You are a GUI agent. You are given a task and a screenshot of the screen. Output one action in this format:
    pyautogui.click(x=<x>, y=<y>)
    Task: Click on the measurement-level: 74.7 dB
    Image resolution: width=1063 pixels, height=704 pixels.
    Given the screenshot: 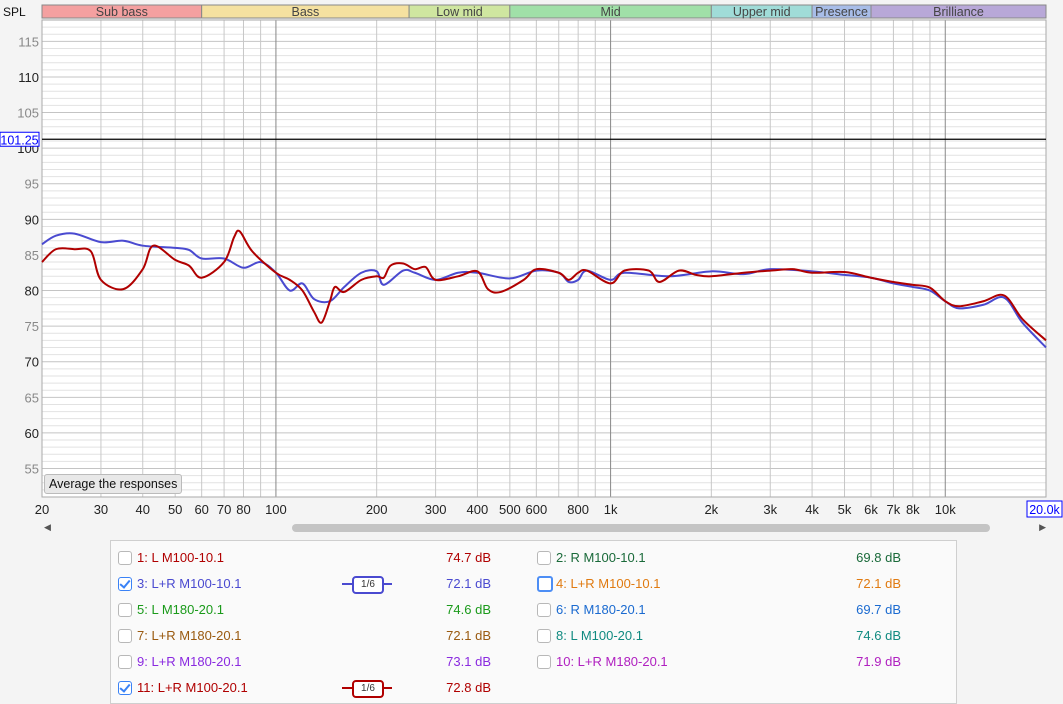 What is the action you would take?
    pyautogui.click(x=468, y=557)
    